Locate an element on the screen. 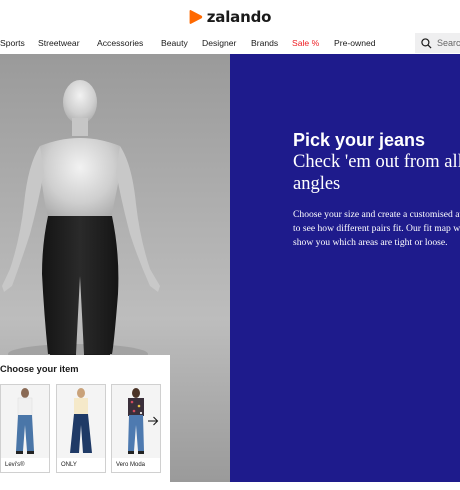  nav-item-sale: Sale % is located at coordinates (305, 43).